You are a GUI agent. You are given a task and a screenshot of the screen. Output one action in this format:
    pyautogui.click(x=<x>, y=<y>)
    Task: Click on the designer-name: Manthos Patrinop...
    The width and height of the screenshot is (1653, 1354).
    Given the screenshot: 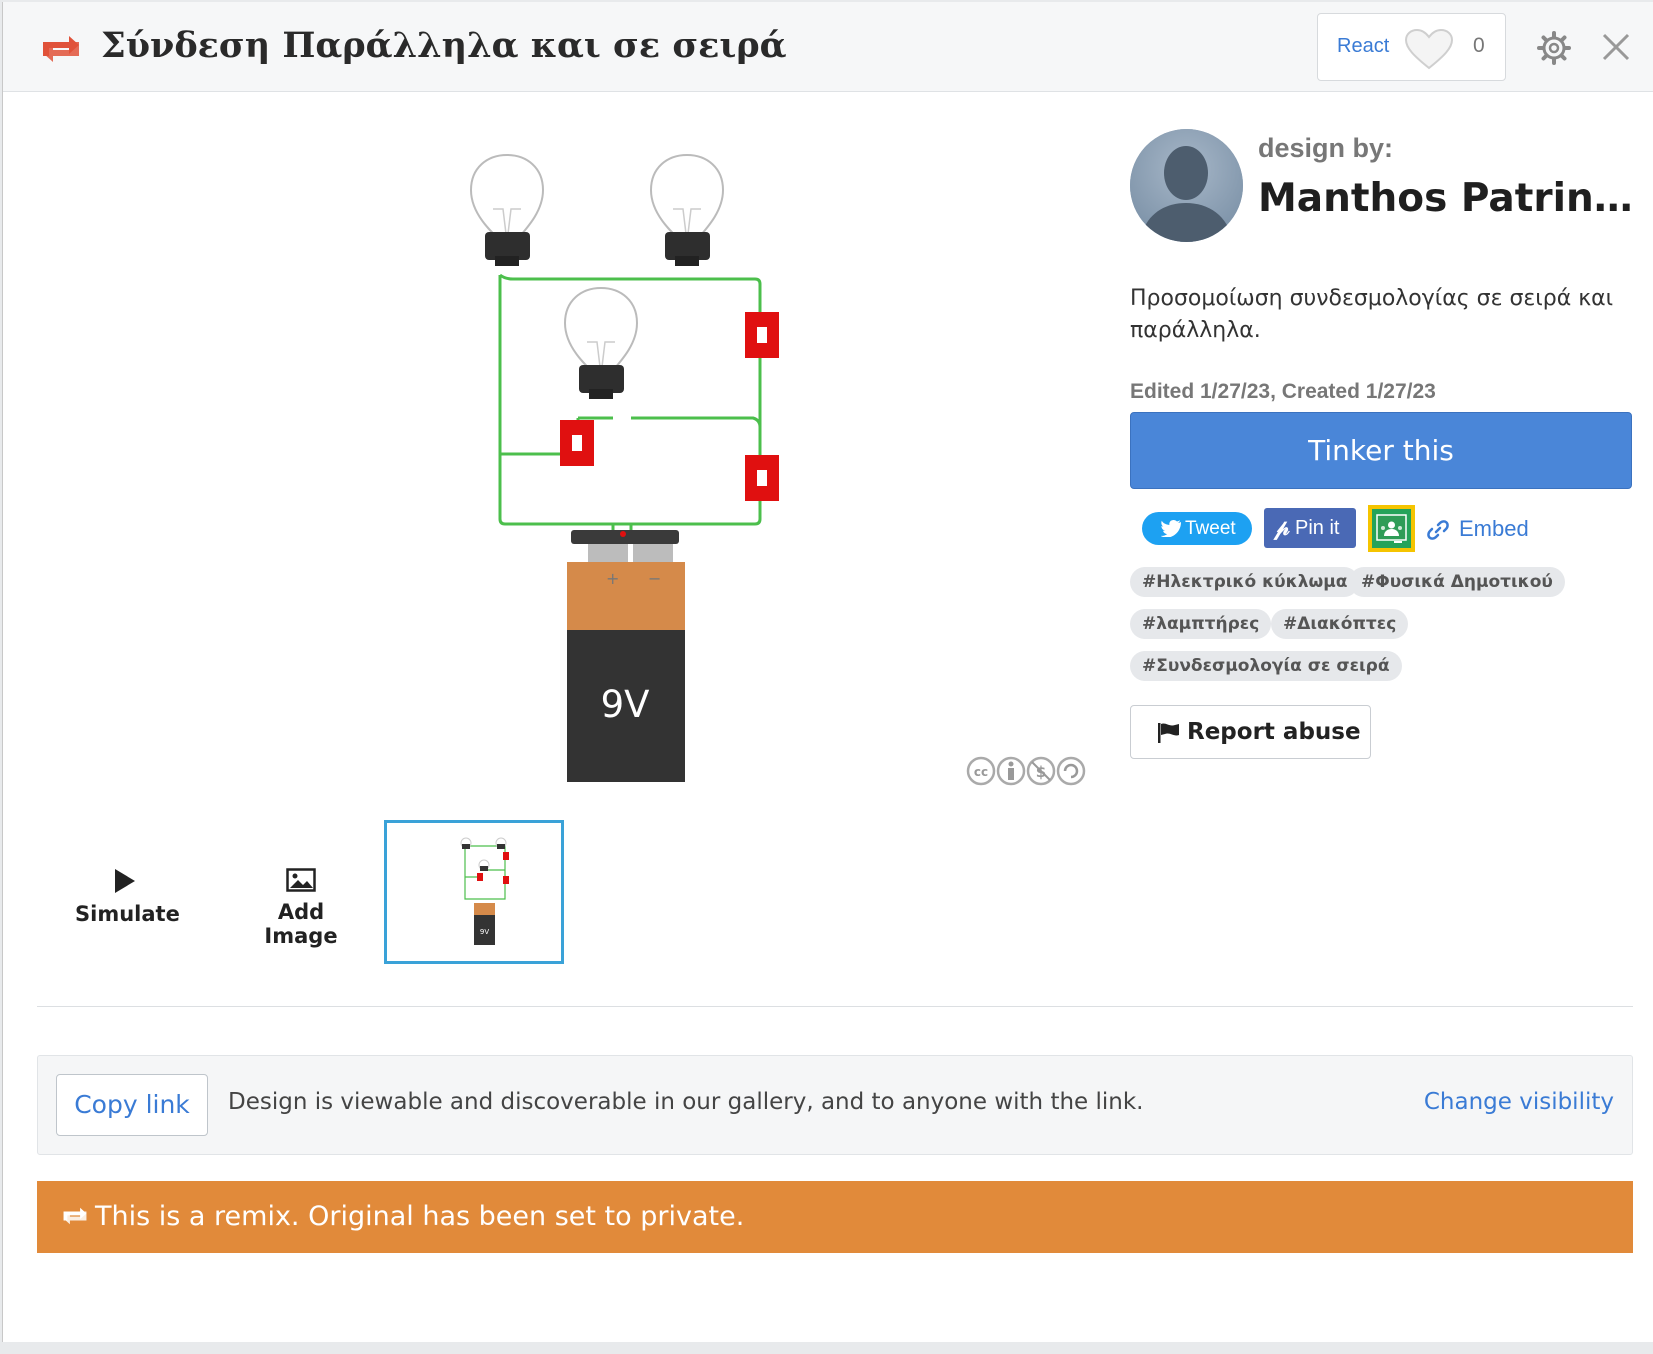 What is the action you would take?
    pyautogui.click(x=1448, y=198)
    